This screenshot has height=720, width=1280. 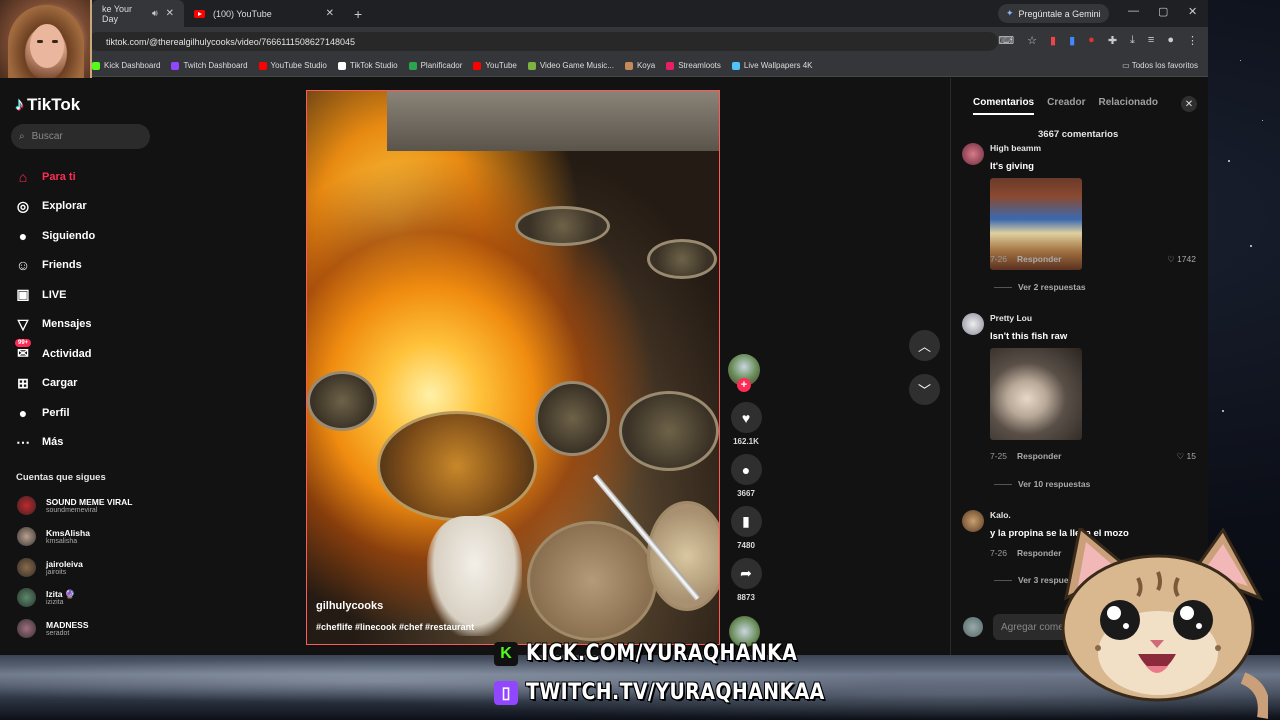 What do you see at coordinates (358, 14) in the screenshot?
I see `new-tab-button: +` at bounding box center [358, 14].